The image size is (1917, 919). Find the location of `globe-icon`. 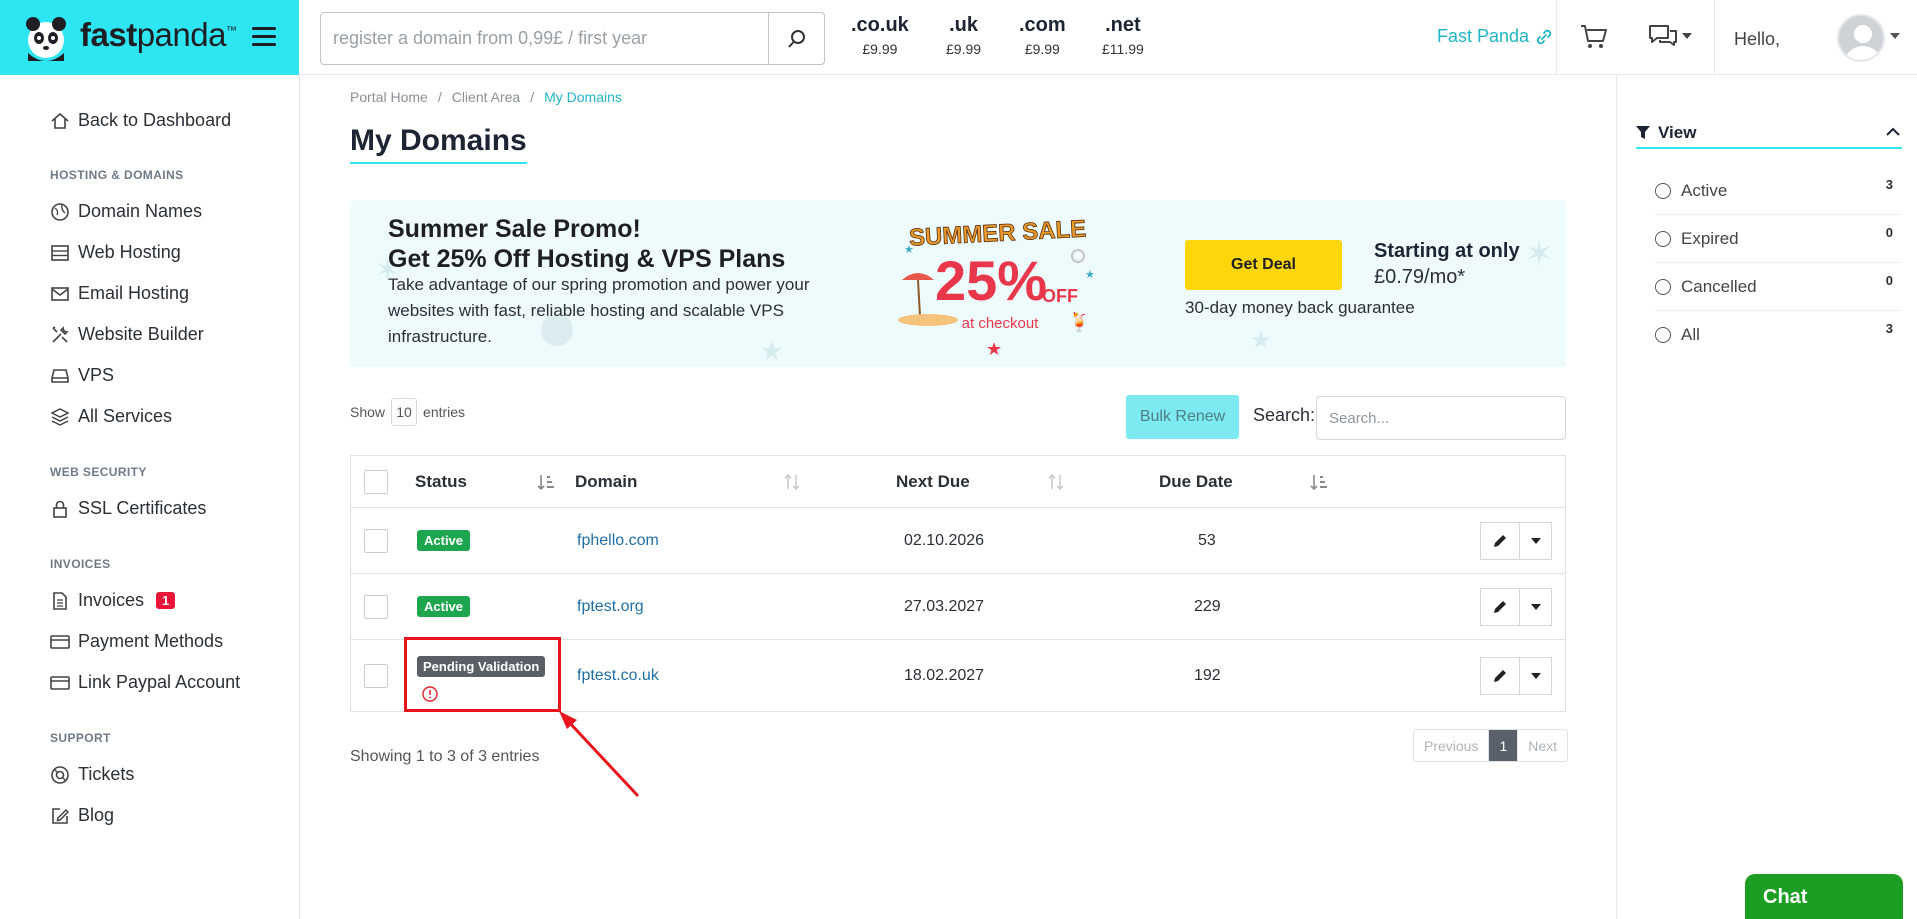

globe-icon is located at coordinates (60, 212).